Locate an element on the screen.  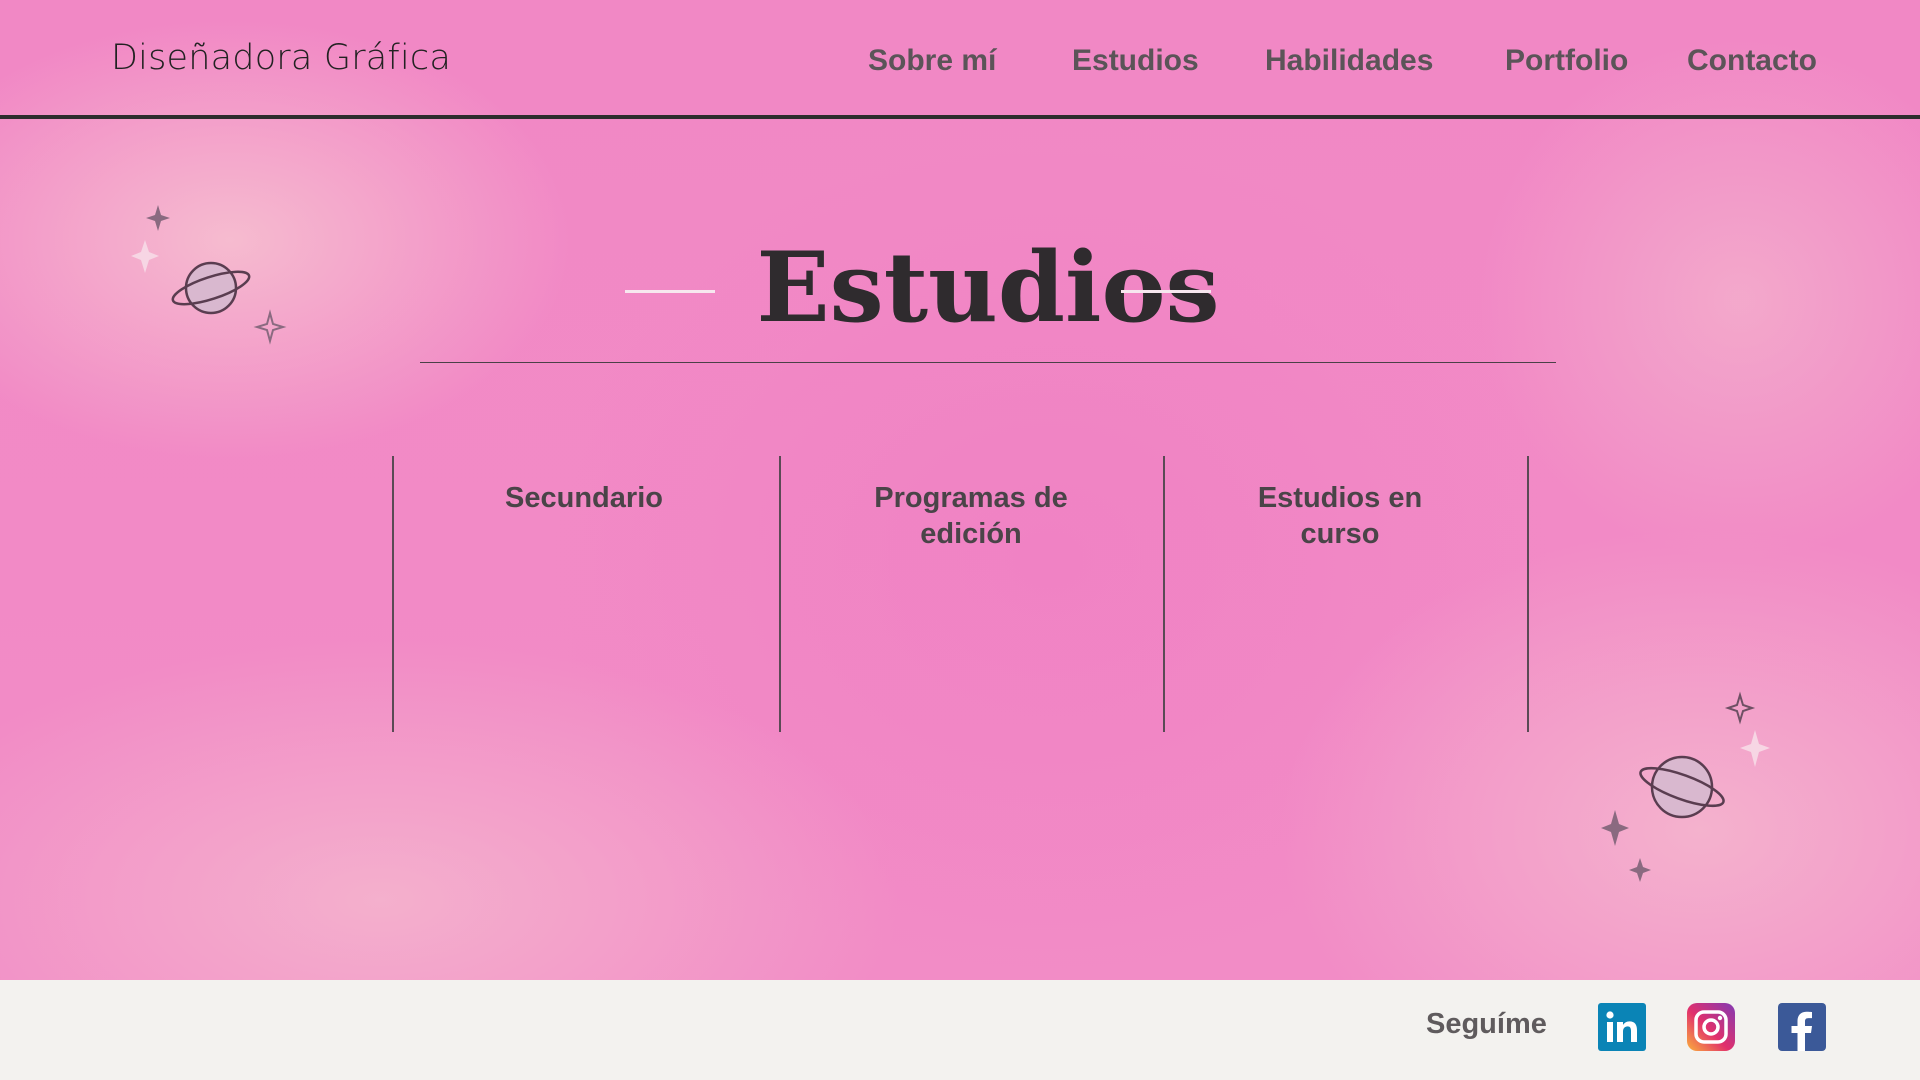
planet-decoration-bottom-right-icon is located at coordinates (1685, 786).